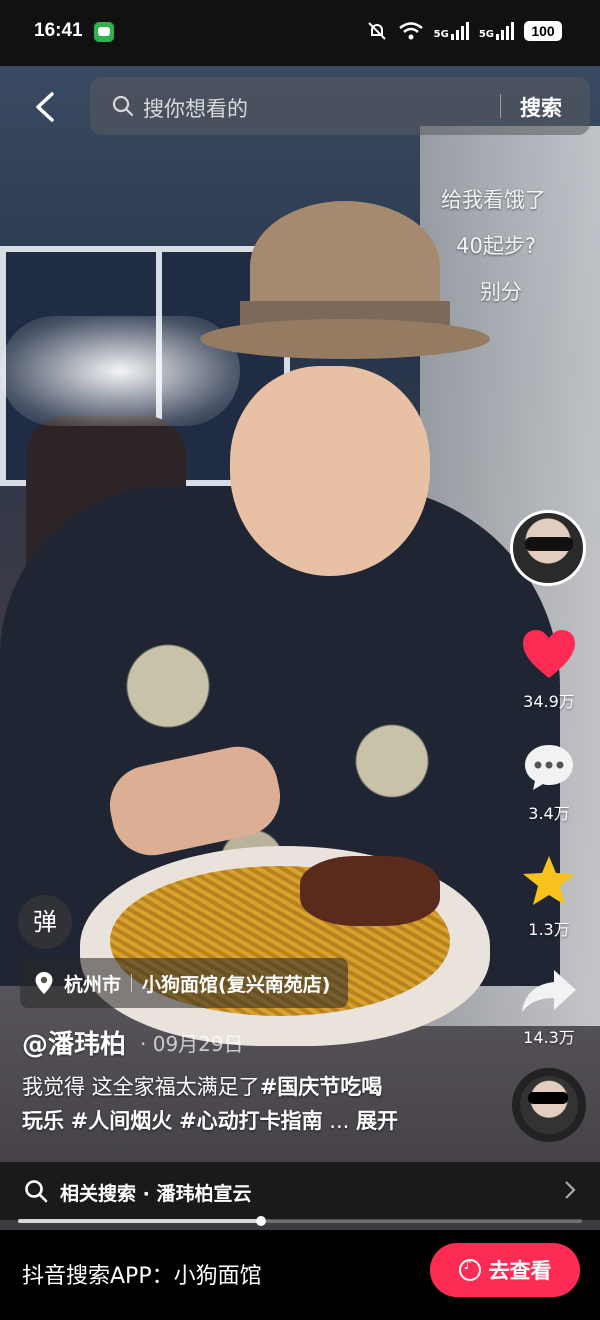 The width and height of the screenshot is (600, 1320). I want to click on author-name: @潘玮柏, so click(74, 1042).